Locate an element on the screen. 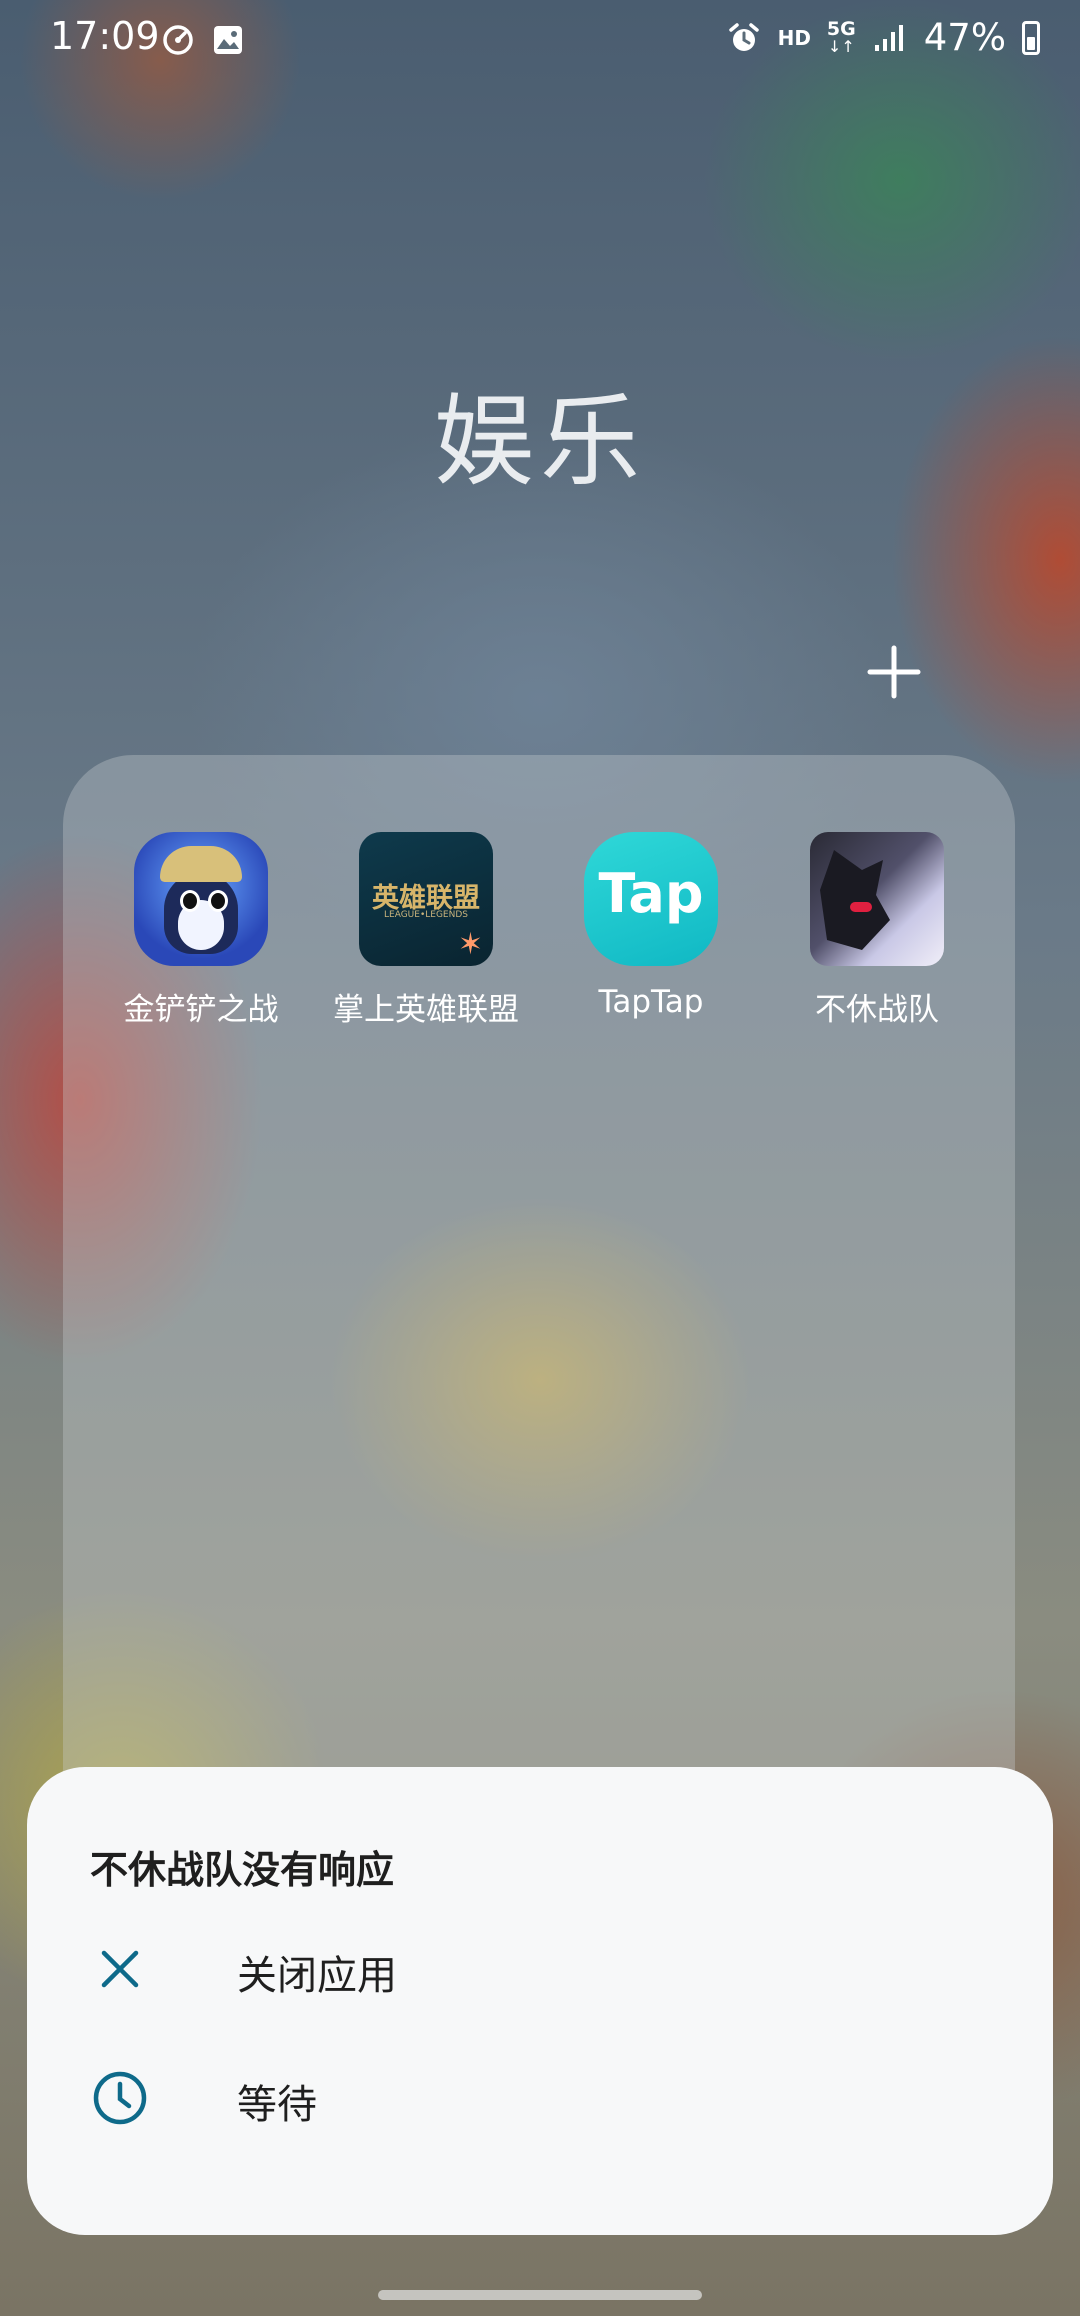  status-right: HD 5G ↓↑ 47% is located at coordinates (883, 37).